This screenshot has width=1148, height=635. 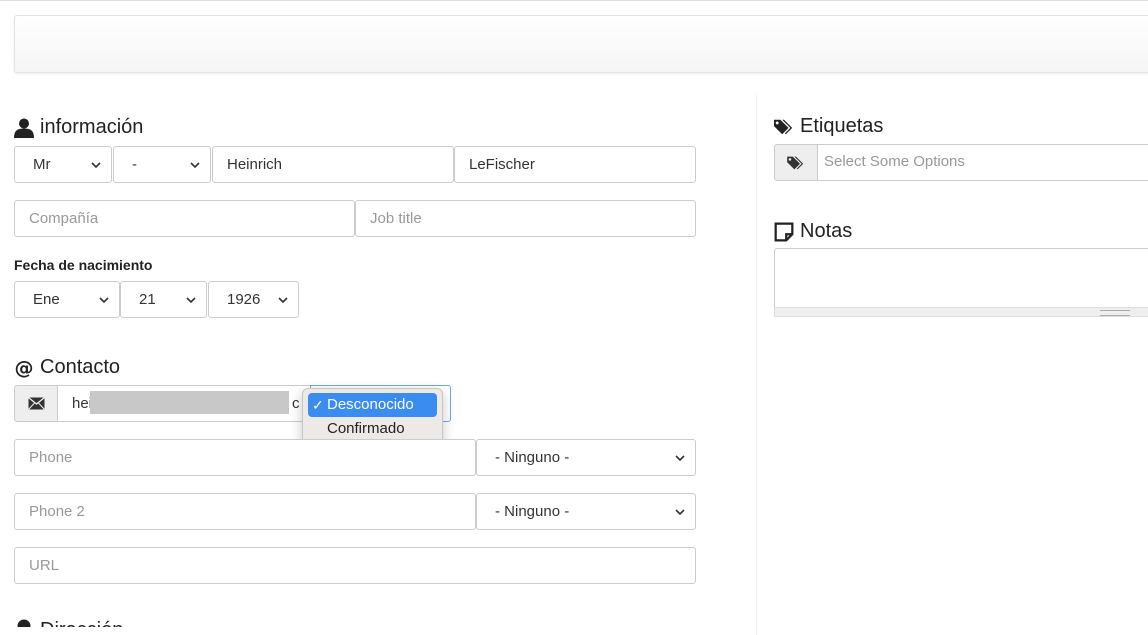 I want to click on check-icon: ✓, so click(x=318, y=405).